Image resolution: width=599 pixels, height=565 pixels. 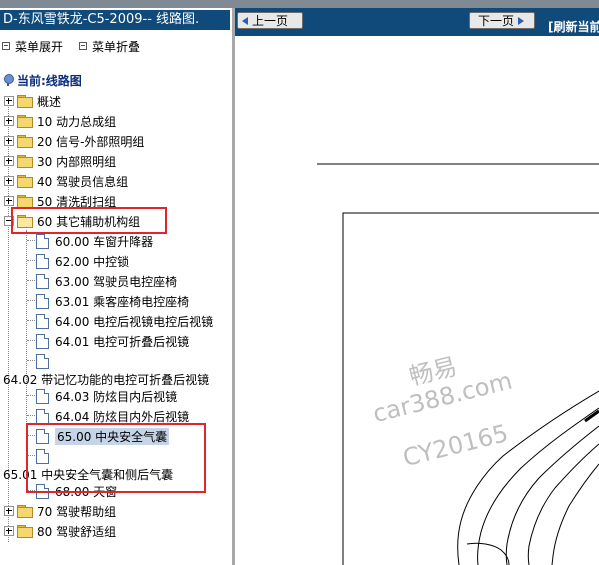 I want to click on tree-item-label: 62.00 中控锁, so click(x=92, y=261).